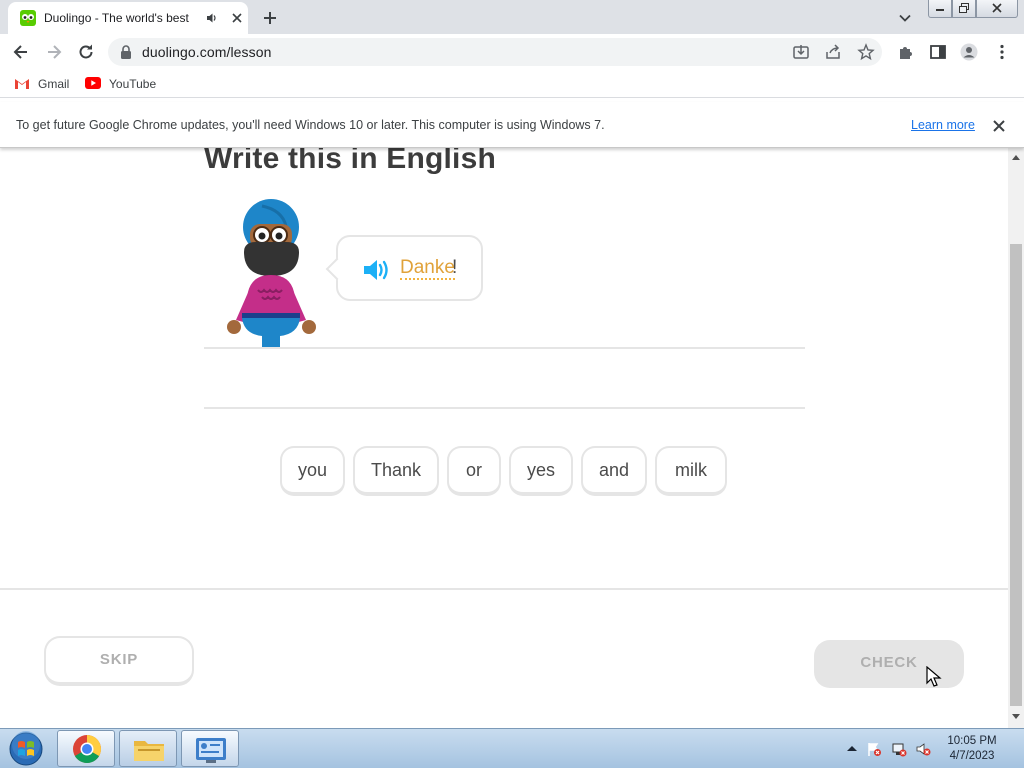  I want to click on scrollbar-thumb, so click(1016, 475).